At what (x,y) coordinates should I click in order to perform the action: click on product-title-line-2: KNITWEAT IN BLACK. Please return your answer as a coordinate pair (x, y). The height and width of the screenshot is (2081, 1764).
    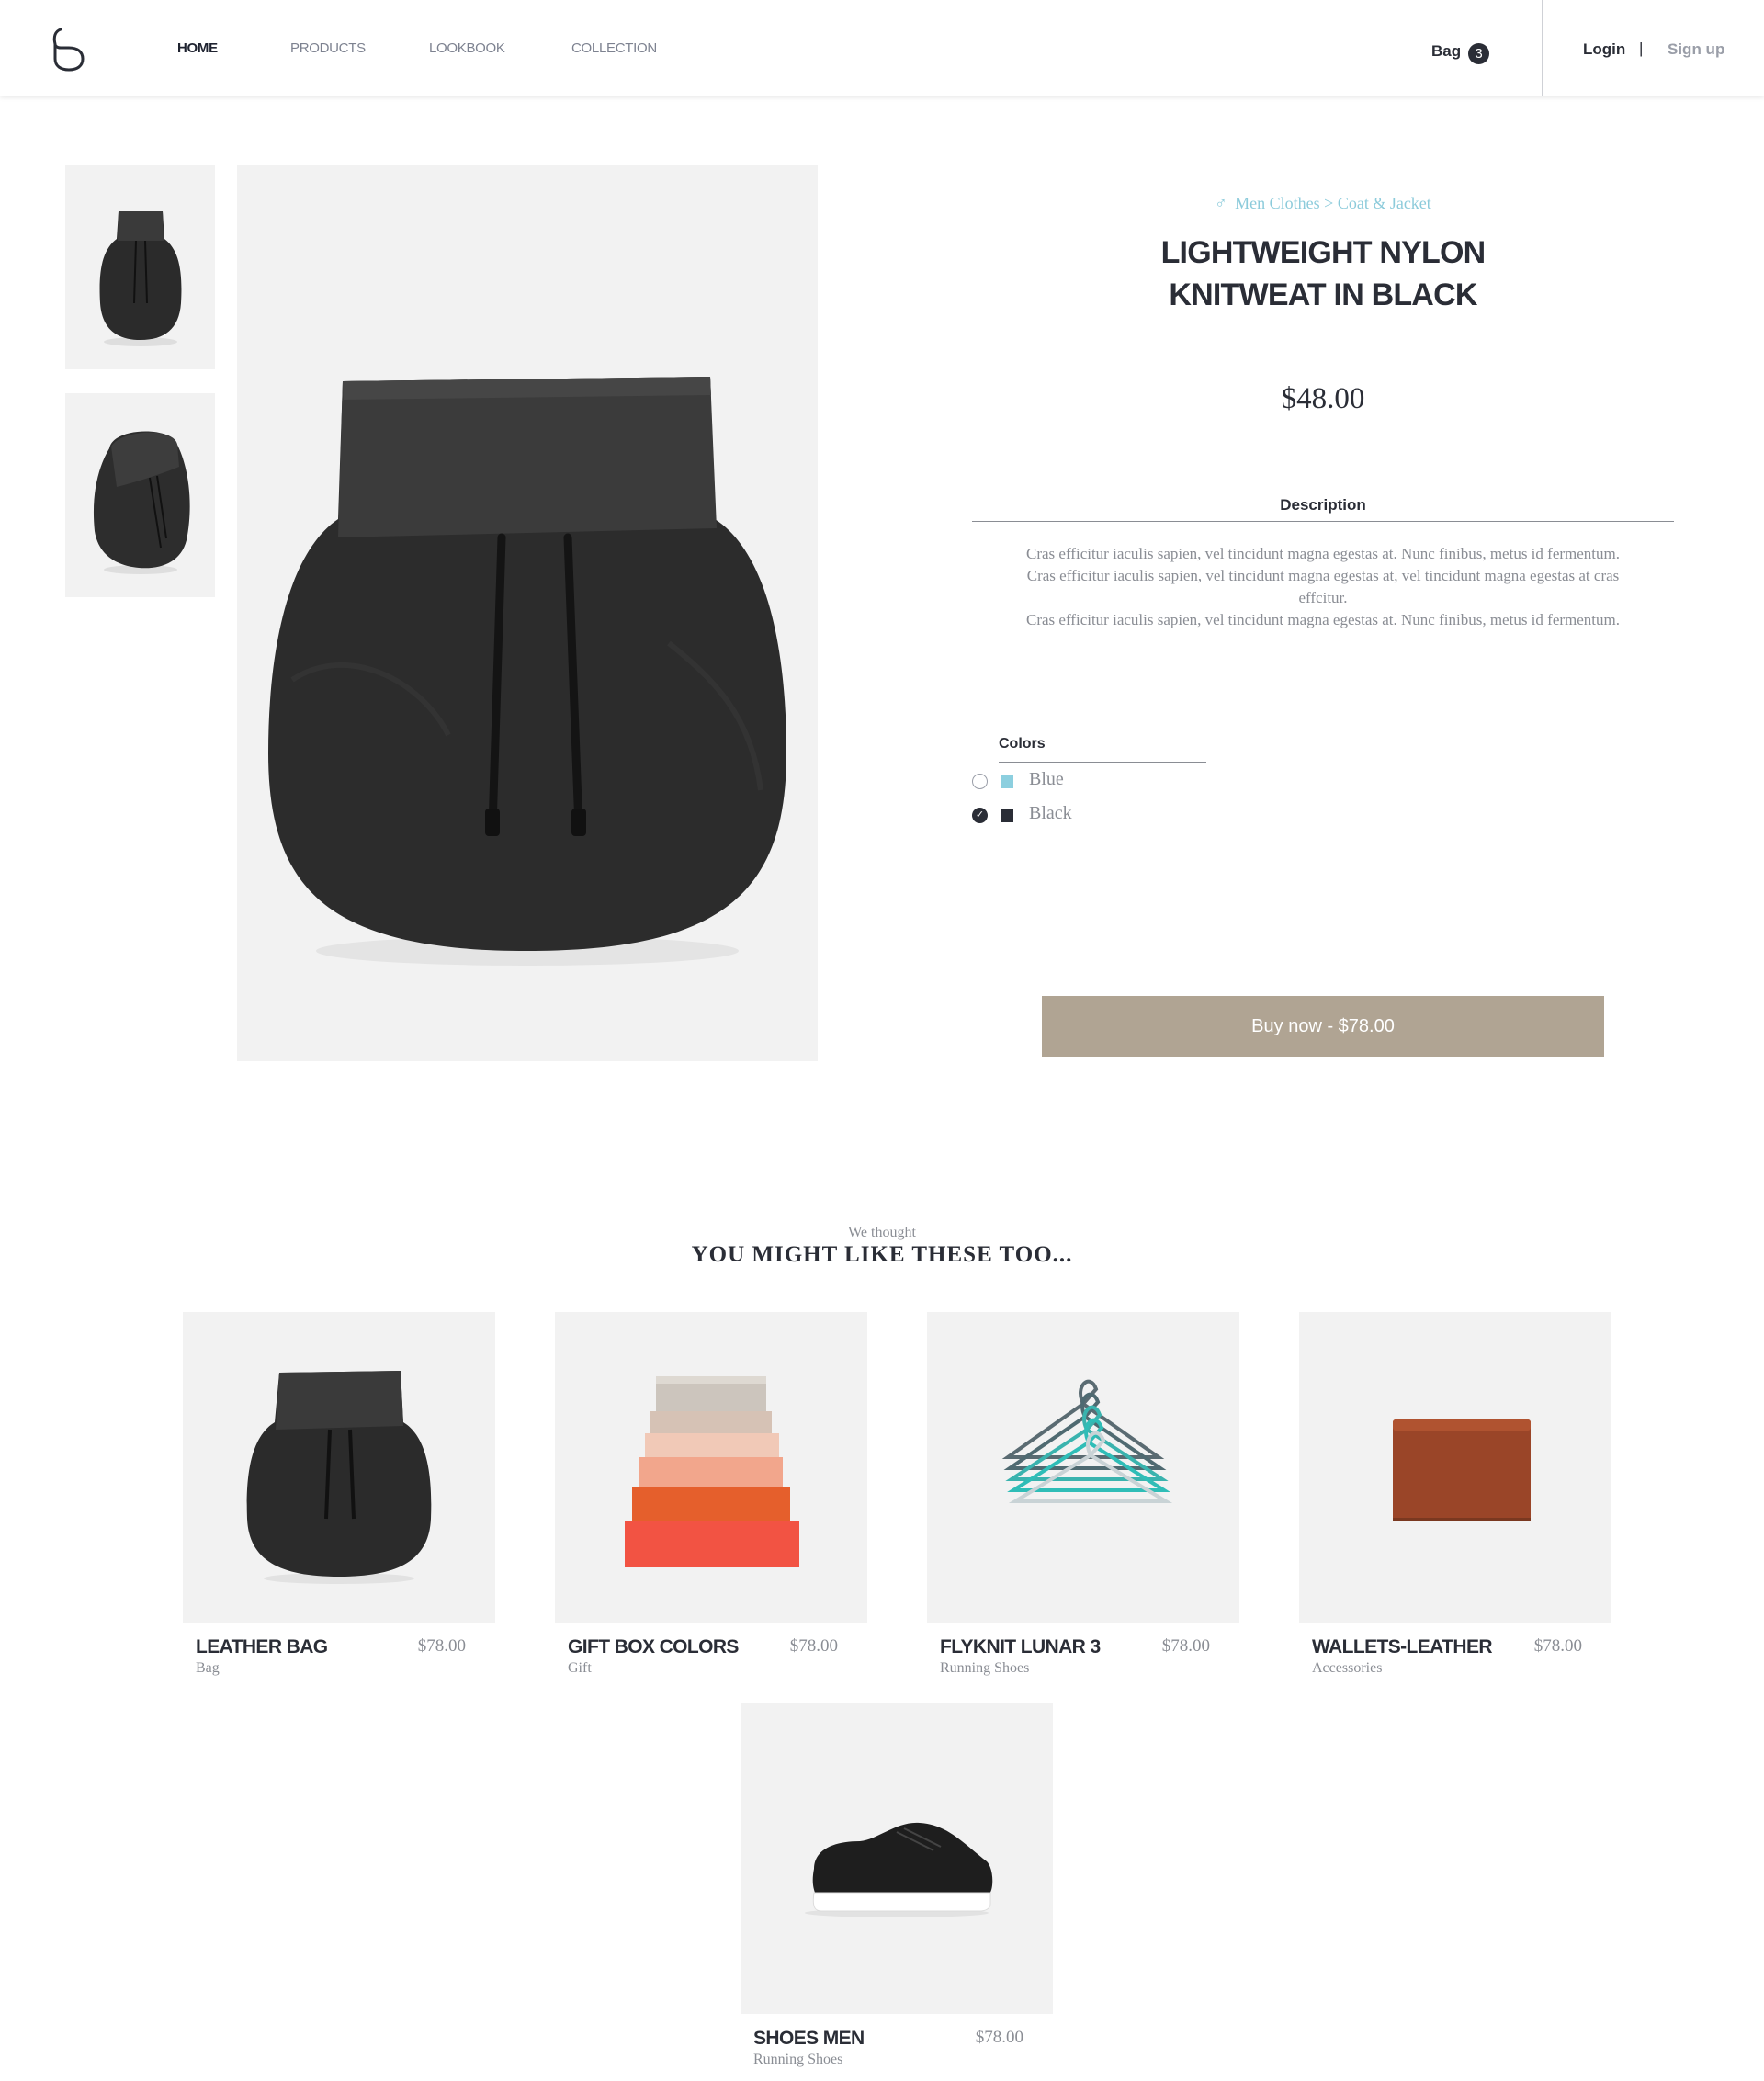
    Looking at the image, I should click on (1323, 294).